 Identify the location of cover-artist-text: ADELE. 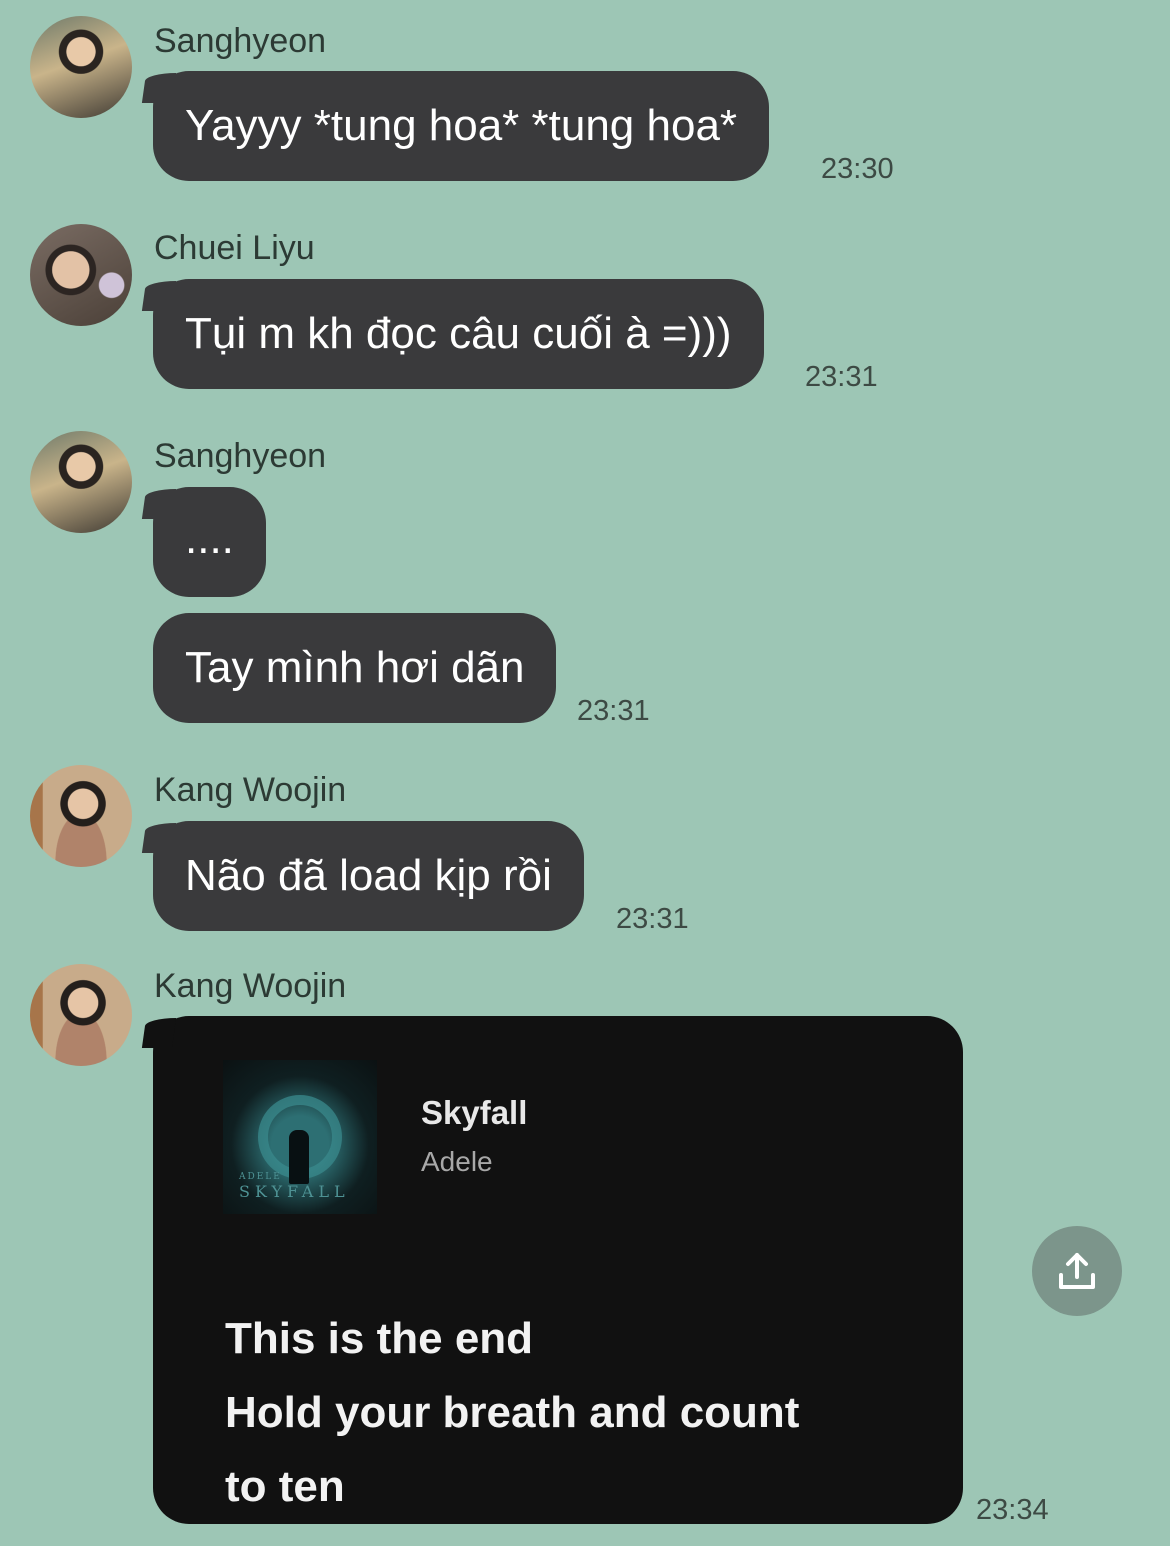
(260, 1177).